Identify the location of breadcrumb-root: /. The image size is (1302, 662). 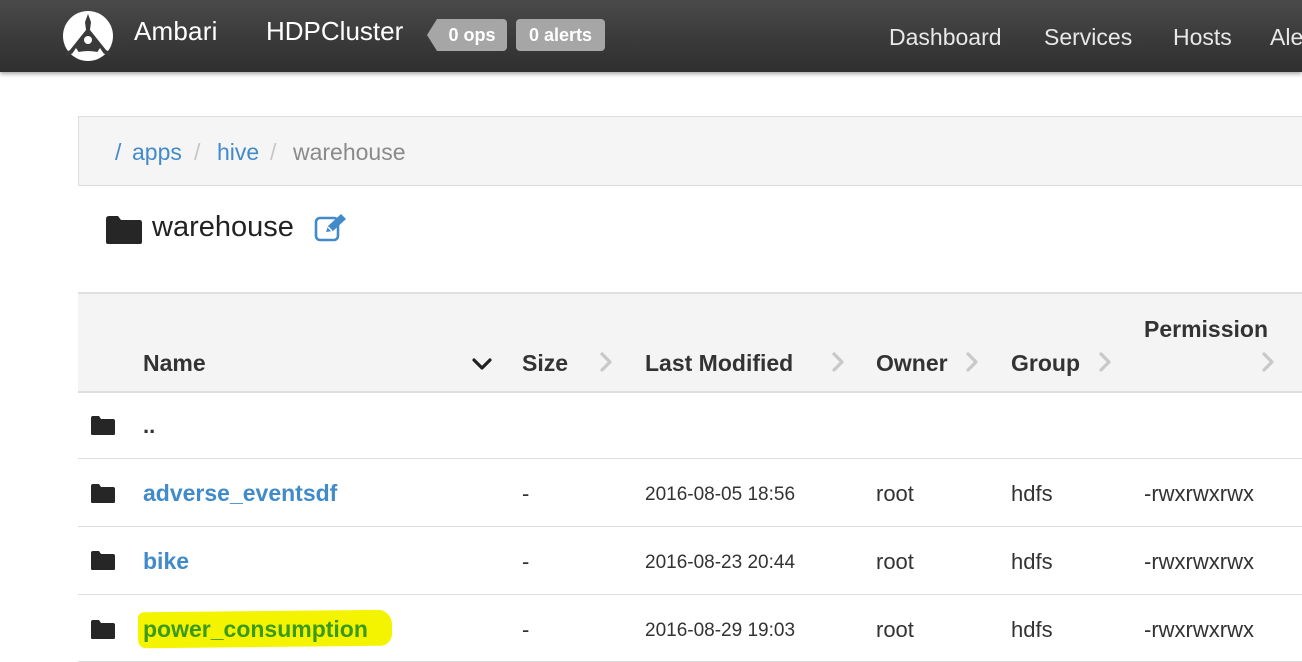
(118, 152).